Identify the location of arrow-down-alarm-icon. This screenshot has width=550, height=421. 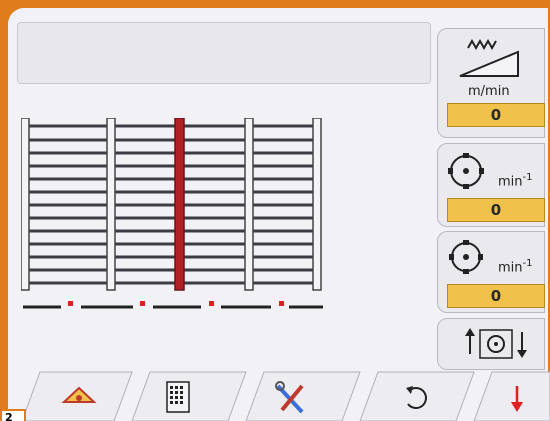
(520, 396).